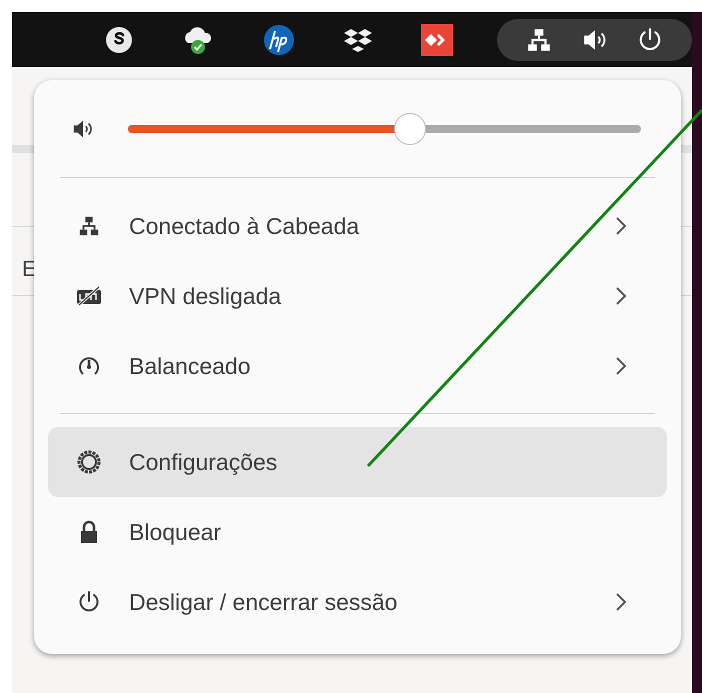 Image resolution: width=702 pixels, height=693 pixels. What do you see at coordinates (119, 40) in the screenshot?
I see `skype-icon` at bounding box center [119, 40].